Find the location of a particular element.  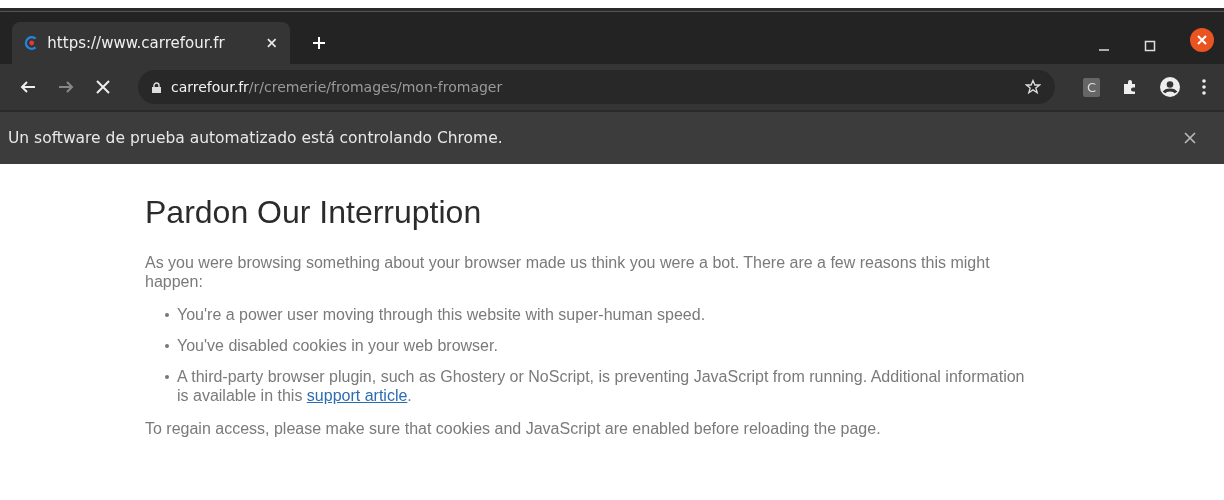

url-text: carrefour.fr/r/cremerie/fromages/mon-fromager is located at coordinates (337, 87).